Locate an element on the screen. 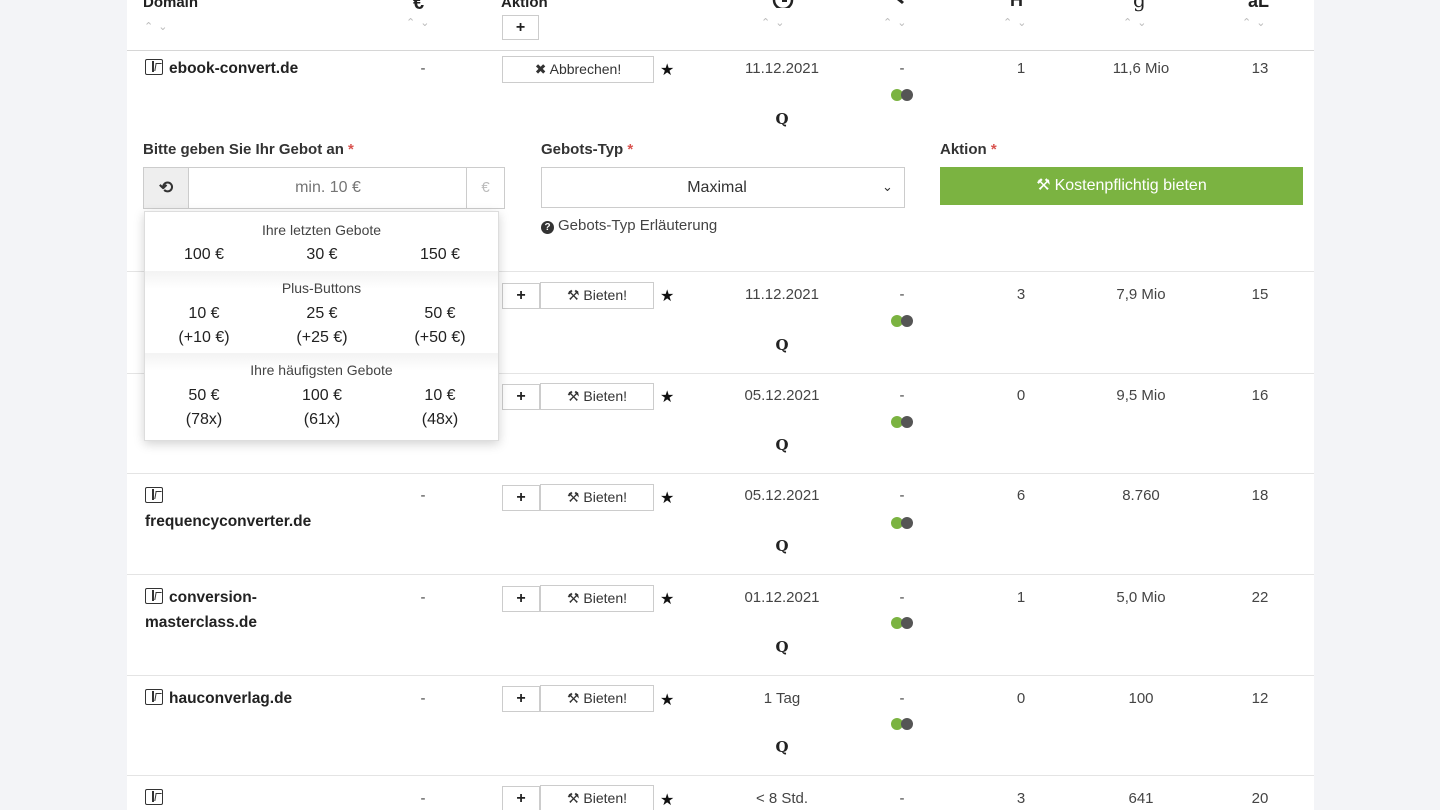  sort-arrows-al: ⌃⌄ is located at coordinates (1256, 22).